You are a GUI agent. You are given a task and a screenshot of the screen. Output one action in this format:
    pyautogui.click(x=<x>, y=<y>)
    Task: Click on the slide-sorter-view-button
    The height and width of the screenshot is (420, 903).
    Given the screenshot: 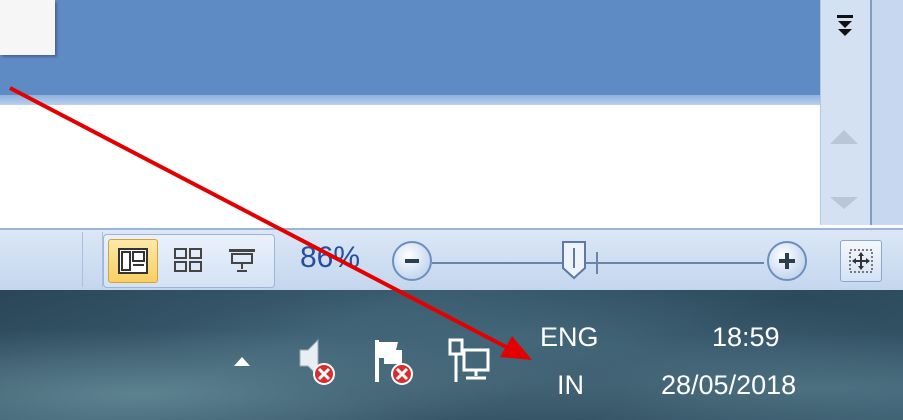 What is the action you would take?
    pyautogui.click(x=188, y=260)
    